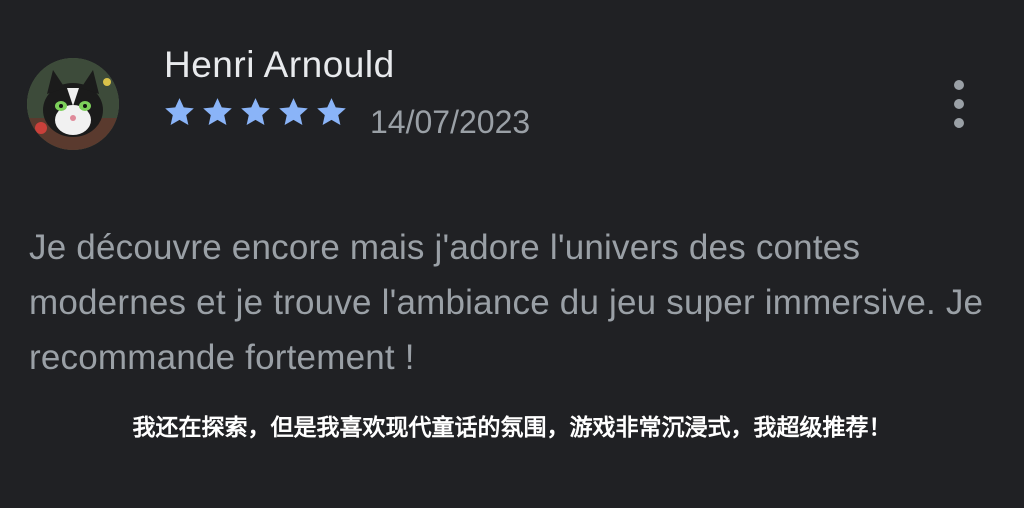  I want to click on translation-caption: 我还在探索，但是我喜欢现代童话的氛围，游戏非常沉浸式，我超级推荐！, so click(512, 428).